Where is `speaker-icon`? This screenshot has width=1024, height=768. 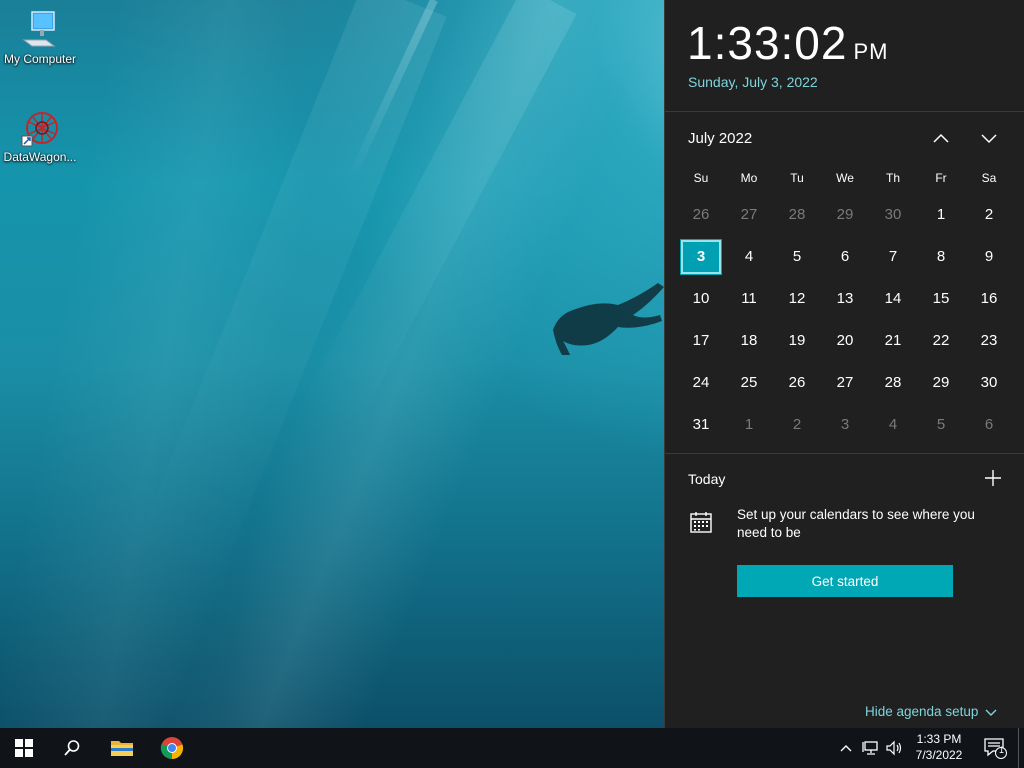
speaker-icon is located at coordinates (894, 748).